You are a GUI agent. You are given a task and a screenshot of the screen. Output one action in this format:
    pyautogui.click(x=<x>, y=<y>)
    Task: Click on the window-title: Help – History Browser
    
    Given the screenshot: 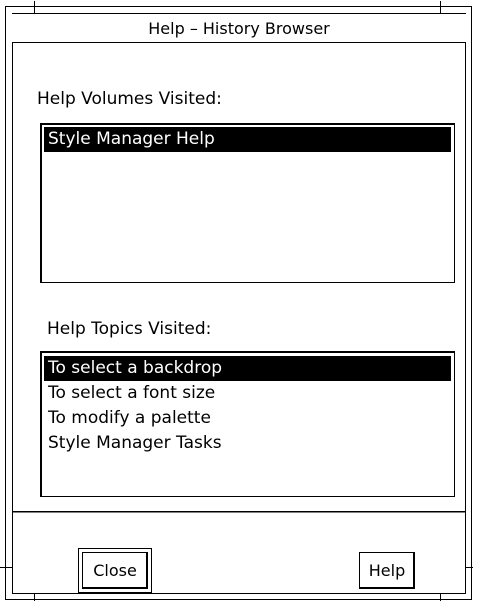 What is the action you would take?
    pyautogui.click(x=239, y=28)
    